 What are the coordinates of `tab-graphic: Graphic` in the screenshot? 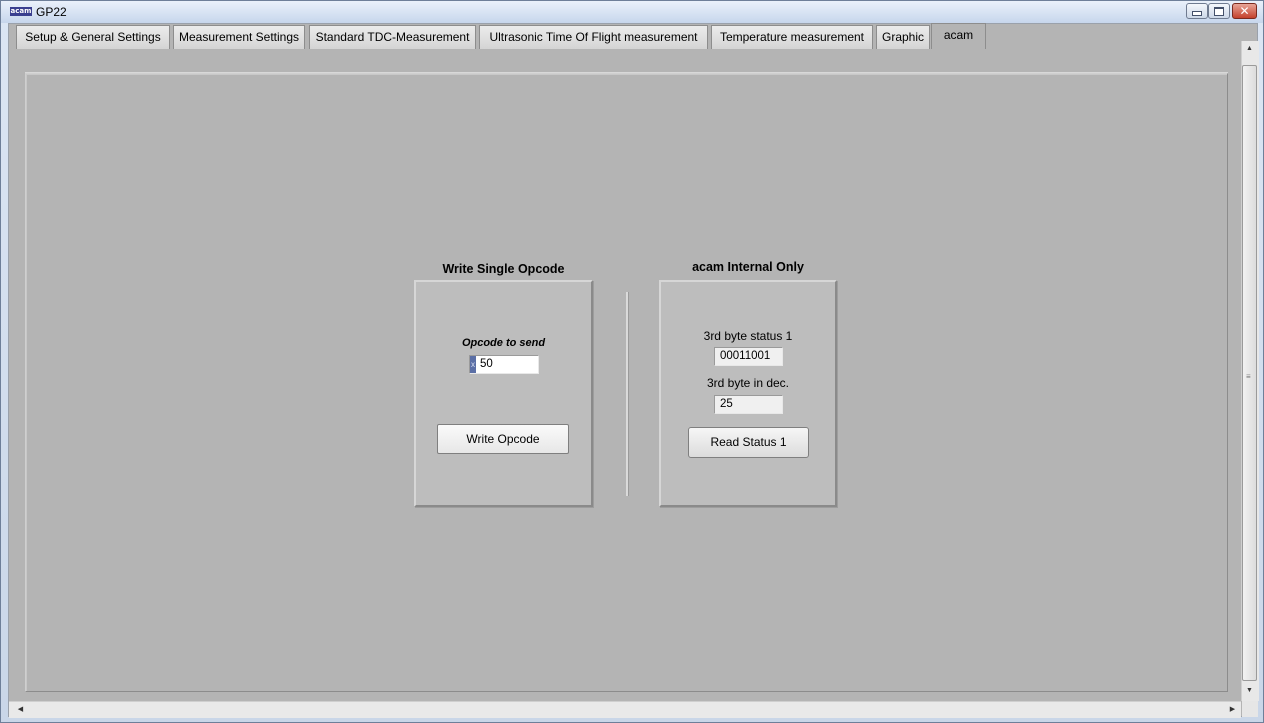 It's located at (903, 37).